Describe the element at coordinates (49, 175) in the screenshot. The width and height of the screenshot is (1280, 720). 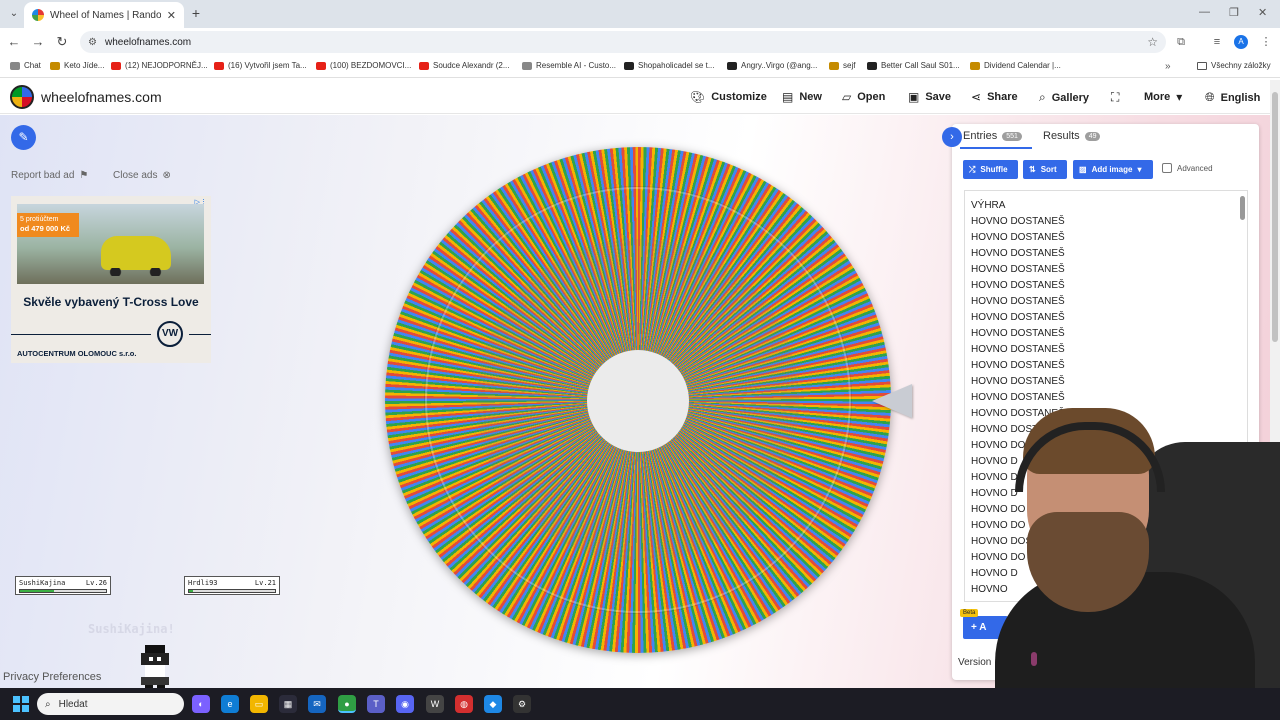
I see `report-bad-ad-link: Report bad ad ⚑` at that location.